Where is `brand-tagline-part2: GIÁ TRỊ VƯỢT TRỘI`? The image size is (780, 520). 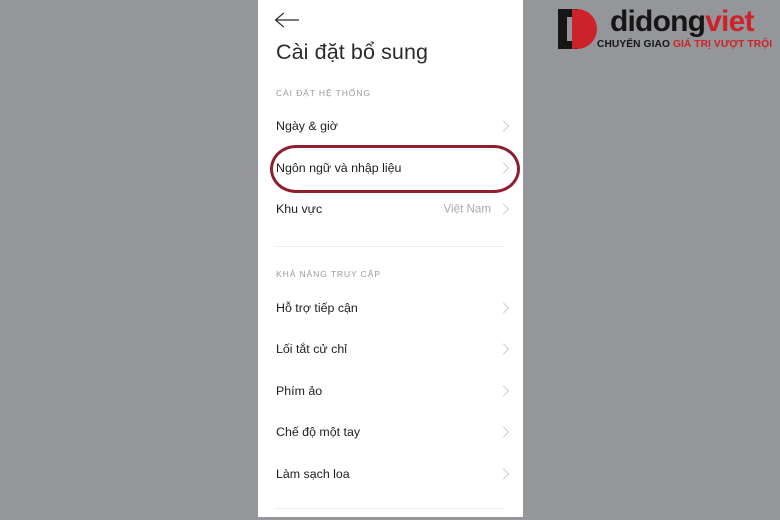 brand-tagline-part2: GIÁ TRỊ VƯỢT TRỘI is located at coordinates (722, 44).